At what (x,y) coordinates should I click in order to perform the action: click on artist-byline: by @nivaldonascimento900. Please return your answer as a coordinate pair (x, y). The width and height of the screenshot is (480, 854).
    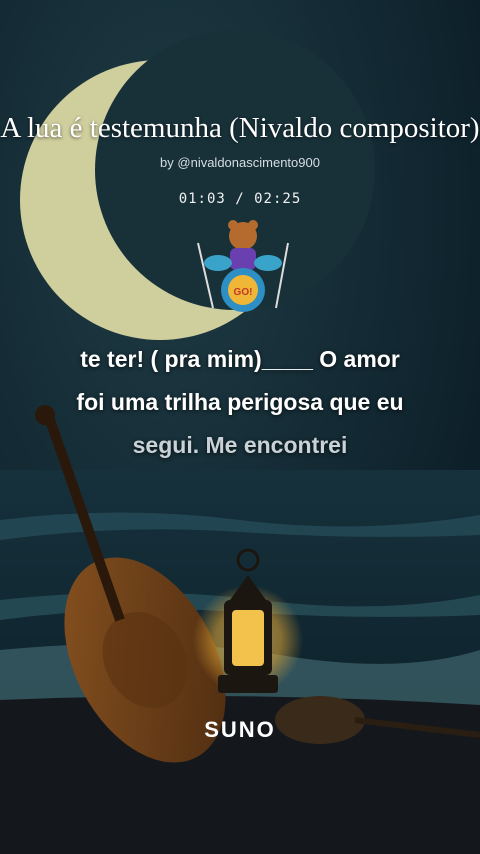
    Looking at the image, I should click on (240, 162).